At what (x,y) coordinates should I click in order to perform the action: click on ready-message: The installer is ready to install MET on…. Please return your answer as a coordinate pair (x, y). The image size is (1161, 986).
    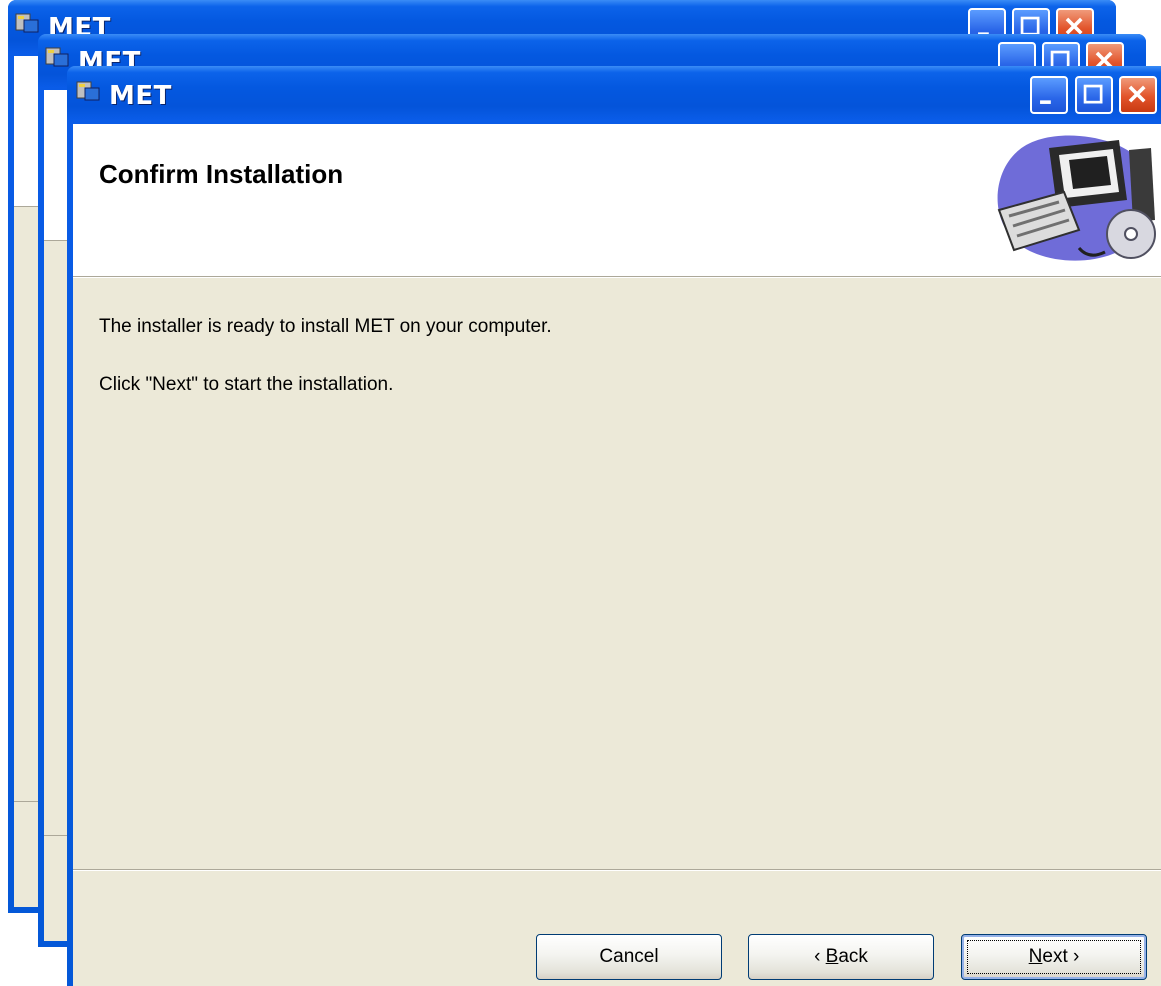
    Looking at the image, I should click on (325, 326).